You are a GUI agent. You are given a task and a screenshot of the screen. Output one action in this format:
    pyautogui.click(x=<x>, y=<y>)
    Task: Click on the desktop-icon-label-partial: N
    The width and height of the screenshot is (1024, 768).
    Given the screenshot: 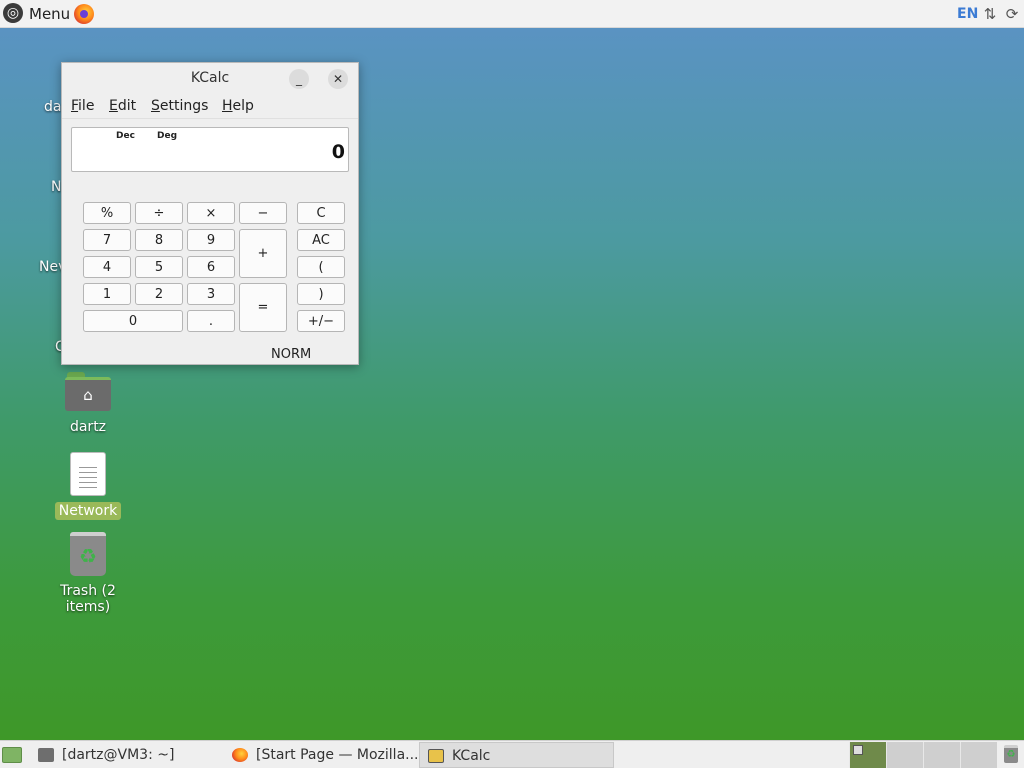 What is the action you would take?
    pyautogui.click(x=56, y=187)
    